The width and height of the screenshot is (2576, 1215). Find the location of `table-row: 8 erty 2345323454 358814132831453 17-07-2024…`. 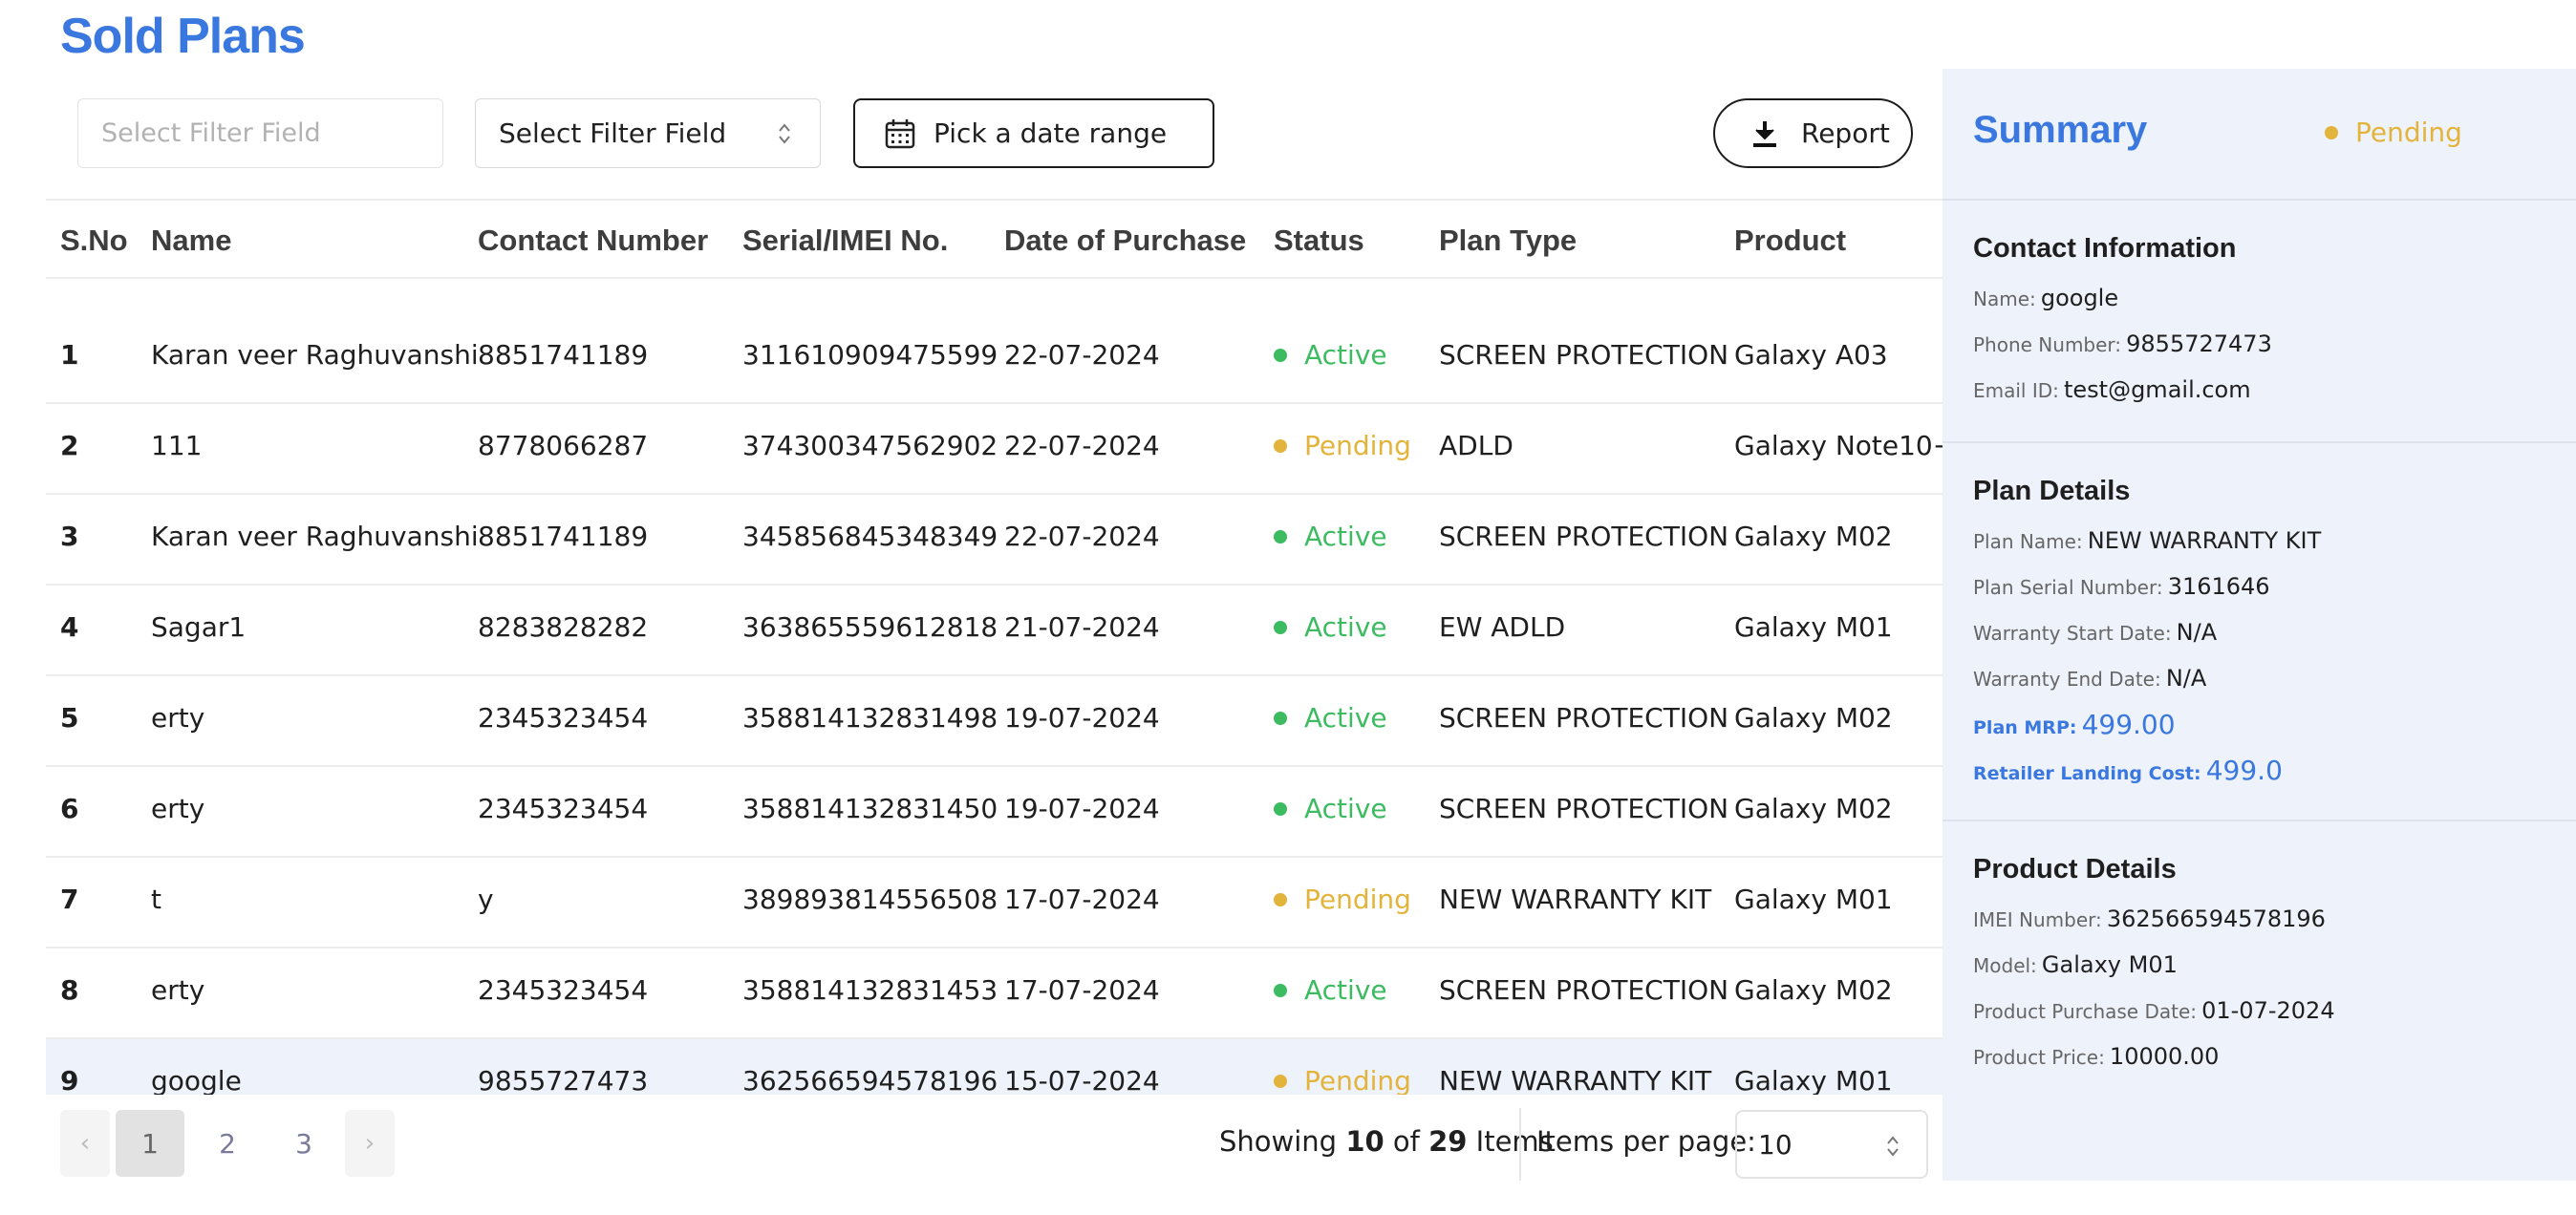

table-row: 8 erty 2345323454 358814132831453 17-07-2024… is located at coordinates (994, 994).